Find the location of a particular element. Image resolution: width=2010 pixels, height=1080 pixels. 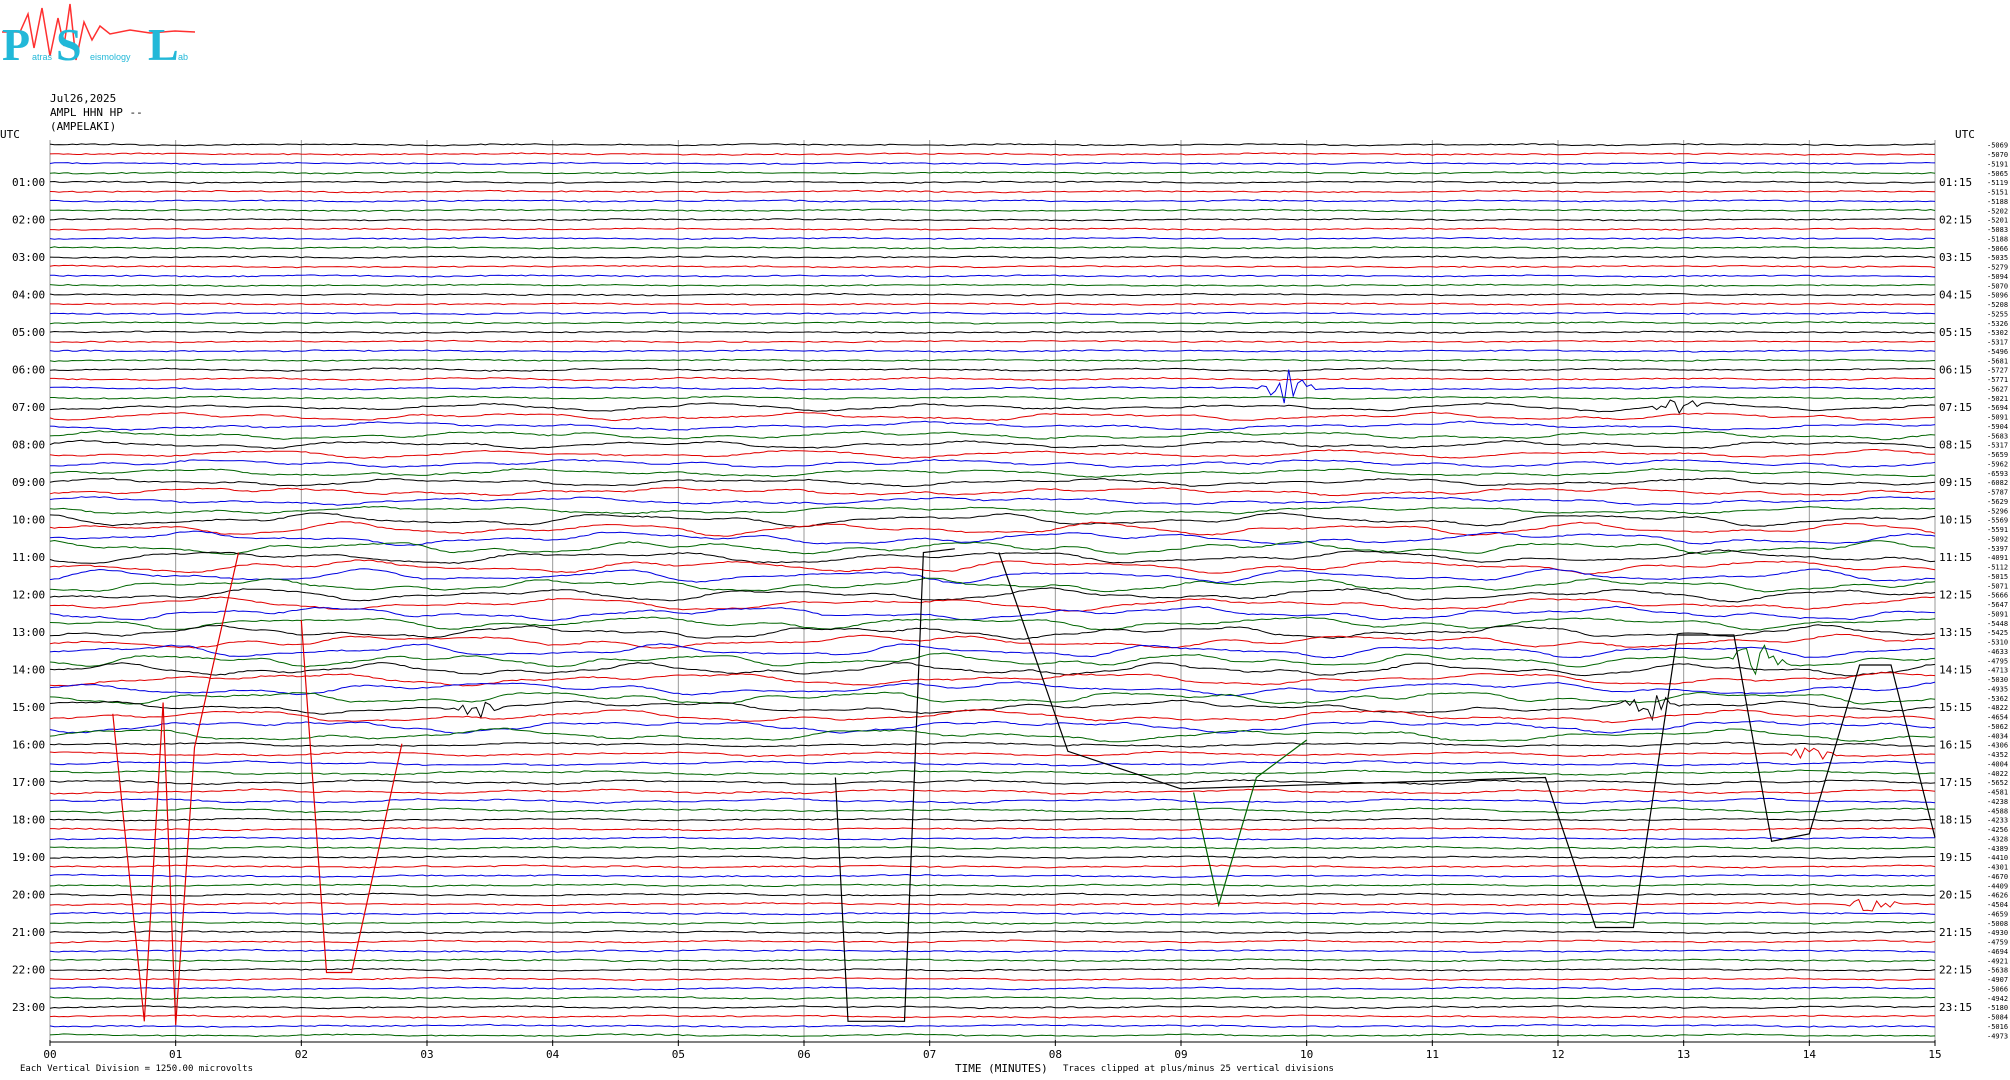

row-mean-label: -4352 is located at coordinates (1997, 755).